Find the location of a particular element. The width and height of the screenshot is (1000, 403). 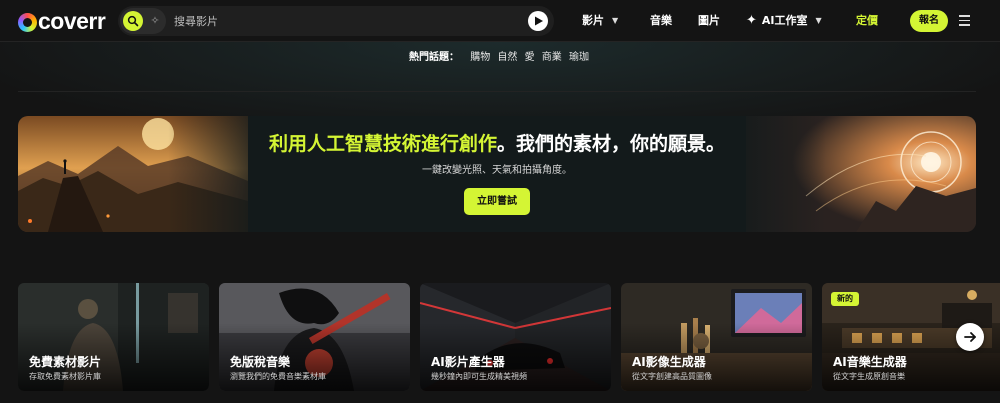

card-subtitle: 存取免費素材影片庫 is located at coordinates (65, 376).